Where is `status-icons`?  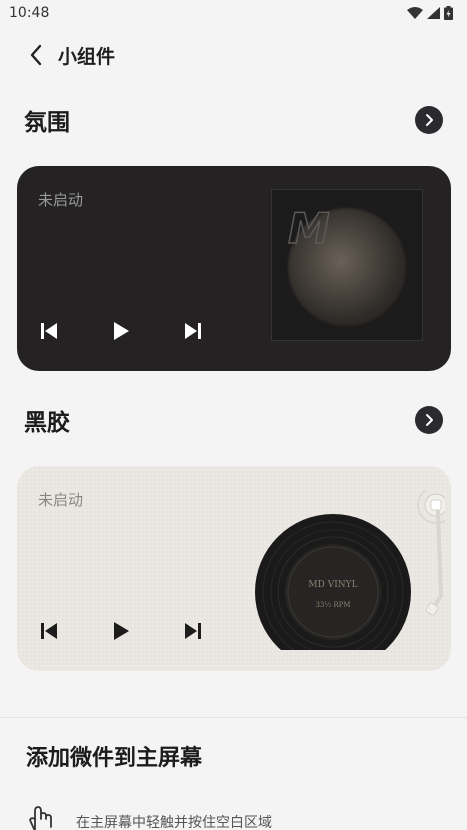 status-icons is located at coordinates (430, 13).